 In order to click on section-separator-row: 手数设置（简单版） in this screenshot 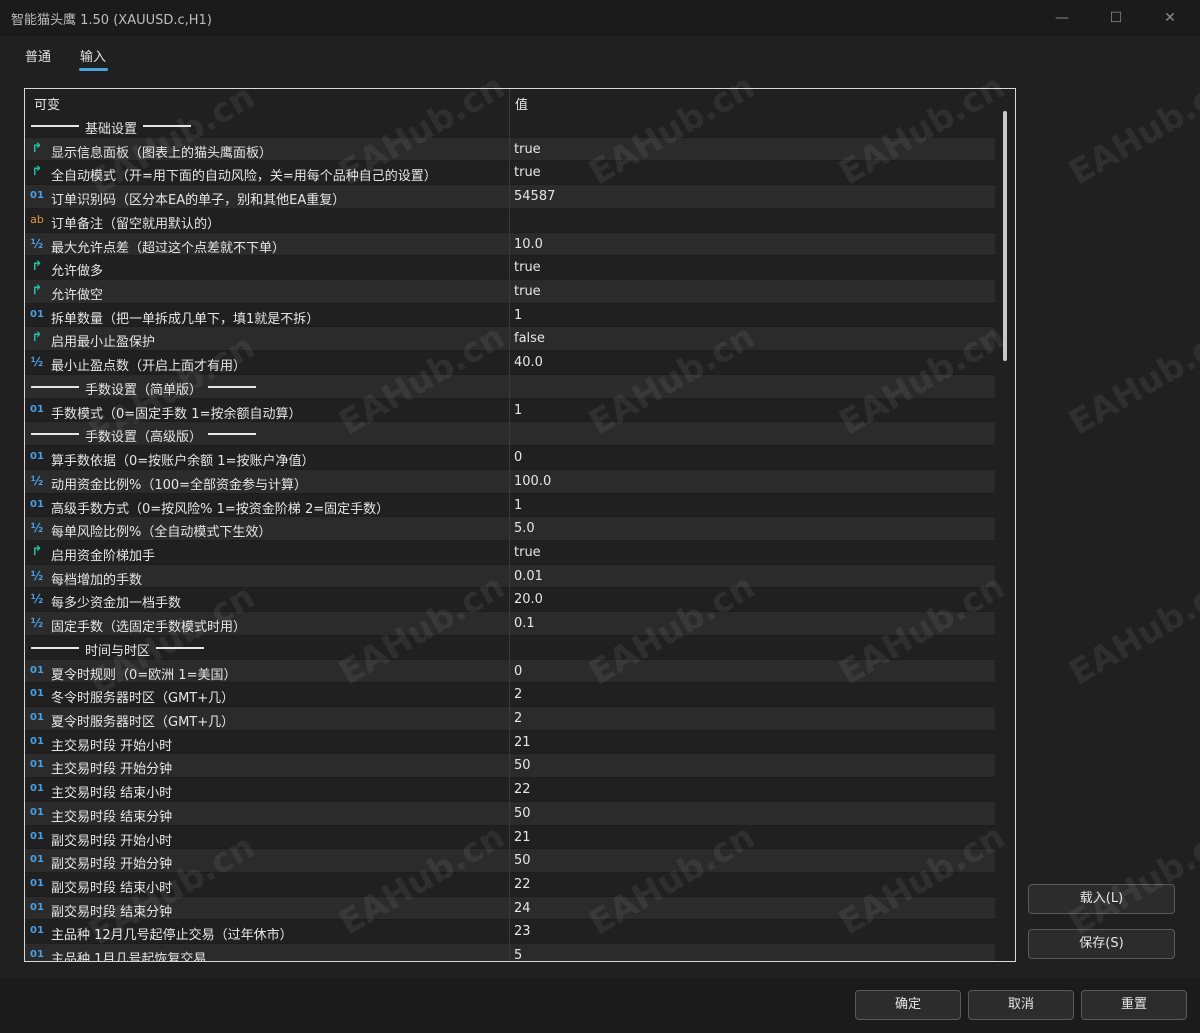, I will do `click(510, 386)`.